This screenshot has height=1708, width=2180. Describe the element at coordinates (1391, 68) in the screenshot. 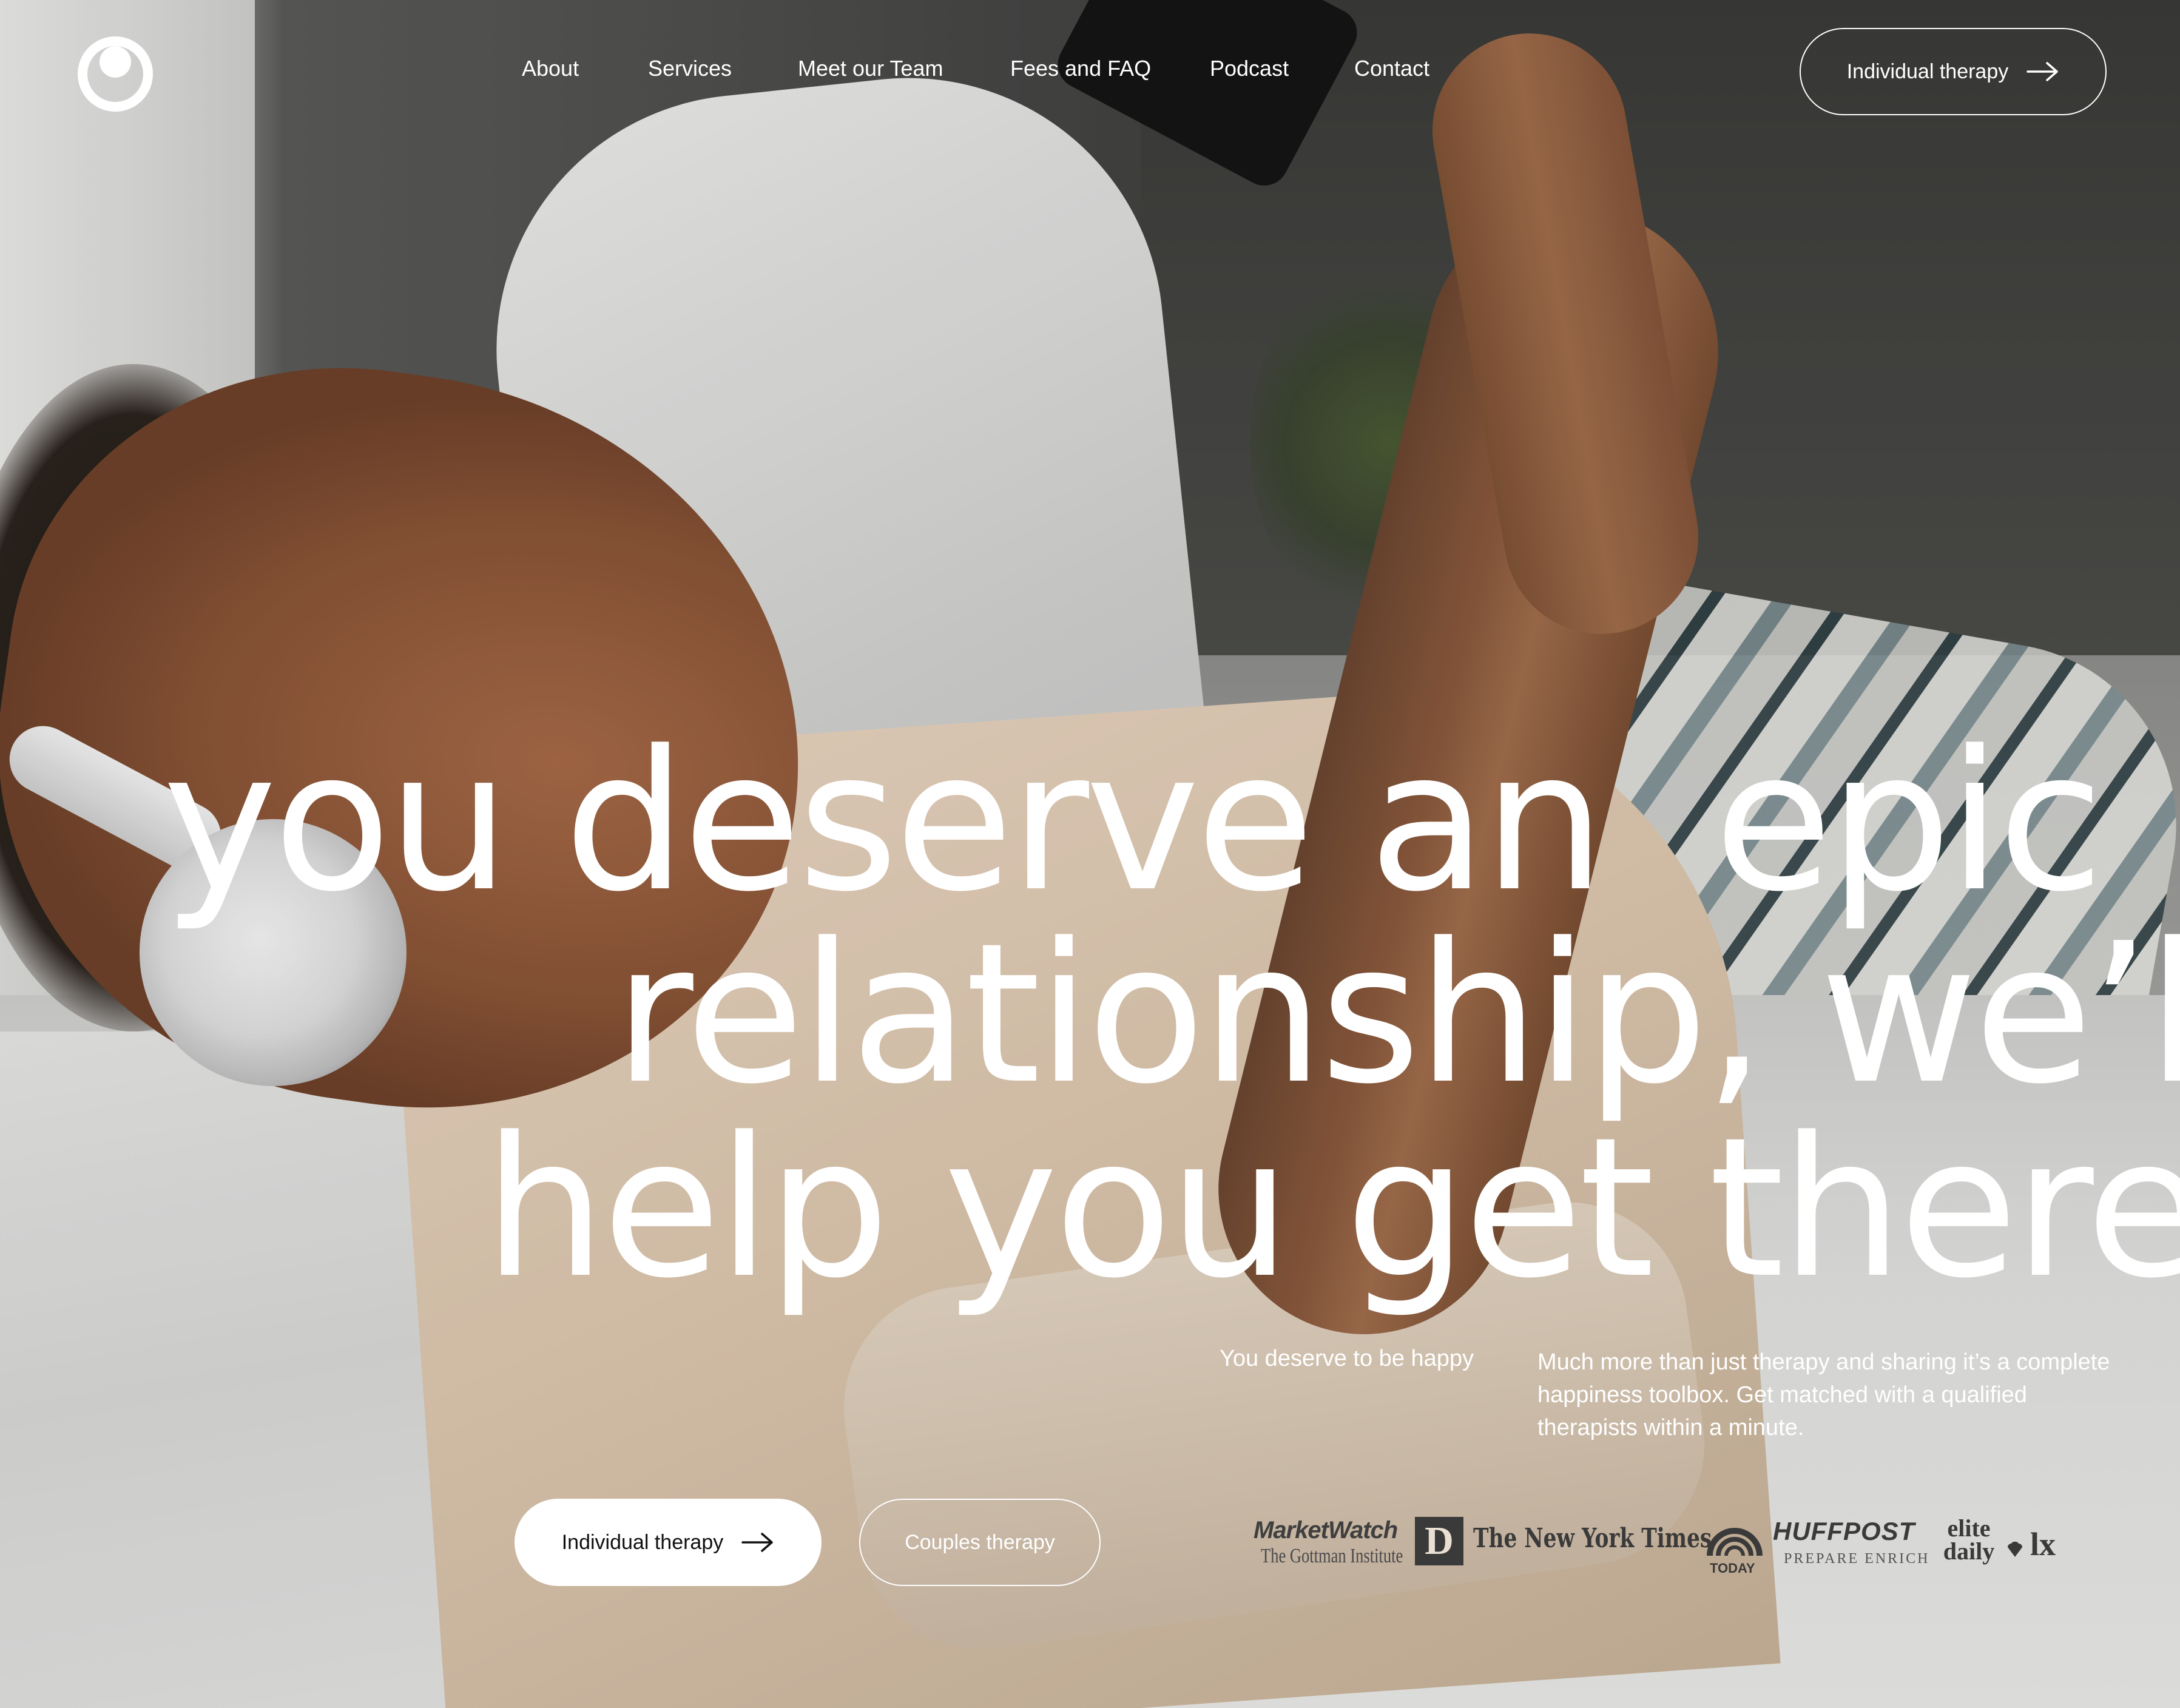

I see `nav-item-contact: Contact` at that location.